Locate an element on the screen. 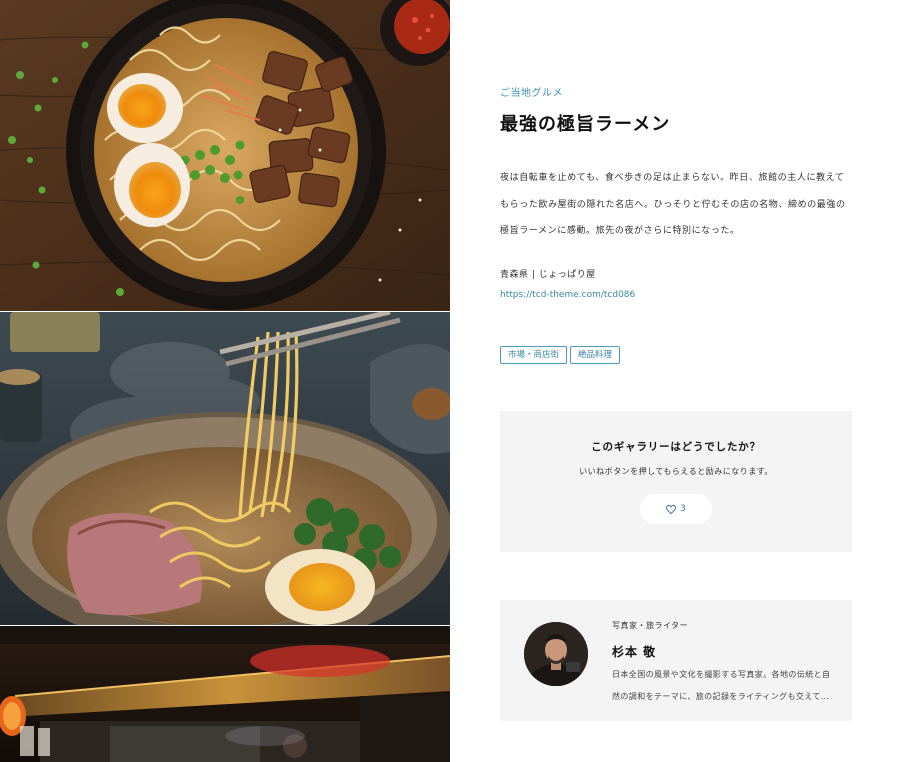 Image resolution: width=900 pixels, height=762 pixels. author-name: 杉本 敬 is located at coordinates (634, 651).